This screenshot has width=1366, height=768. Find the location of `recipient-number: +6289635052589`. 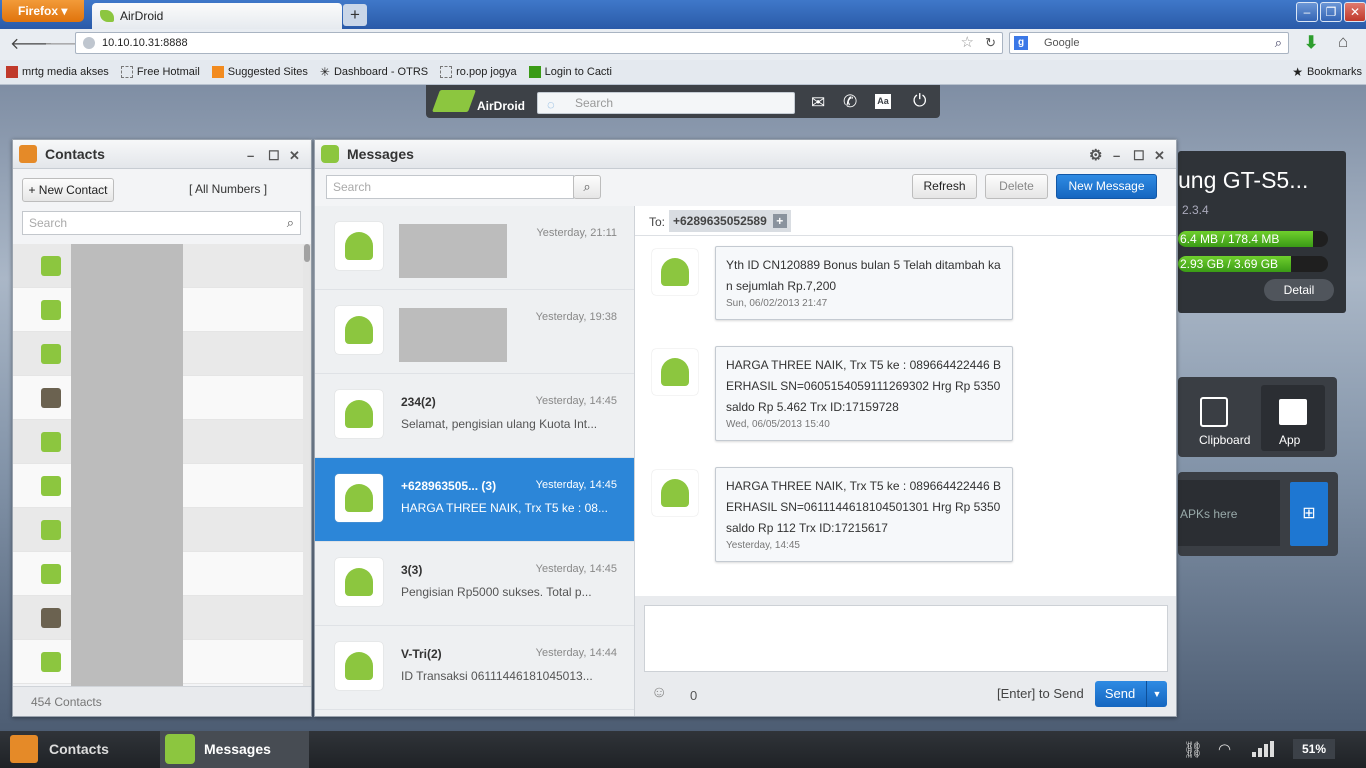

recipient-number: +6289635052589 is located at coordinates (720, 221).